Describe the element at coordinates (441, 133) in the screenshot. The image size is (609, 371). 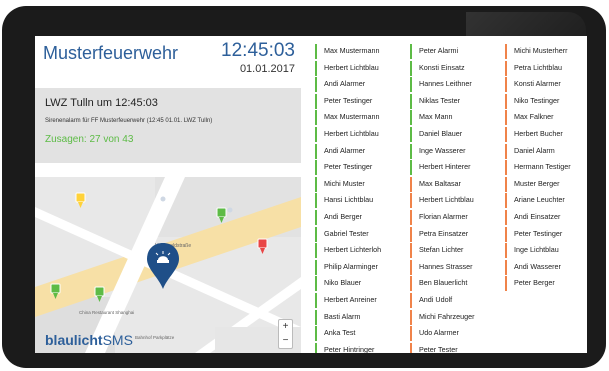
I see `responder-name: Daniel Blauer` at that location.